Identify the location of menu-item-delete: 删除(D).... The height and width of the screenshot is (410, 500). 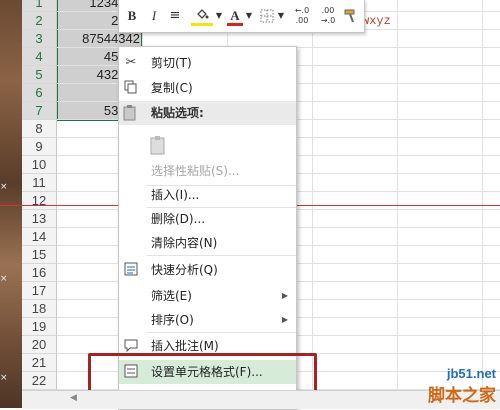
(207, 219).